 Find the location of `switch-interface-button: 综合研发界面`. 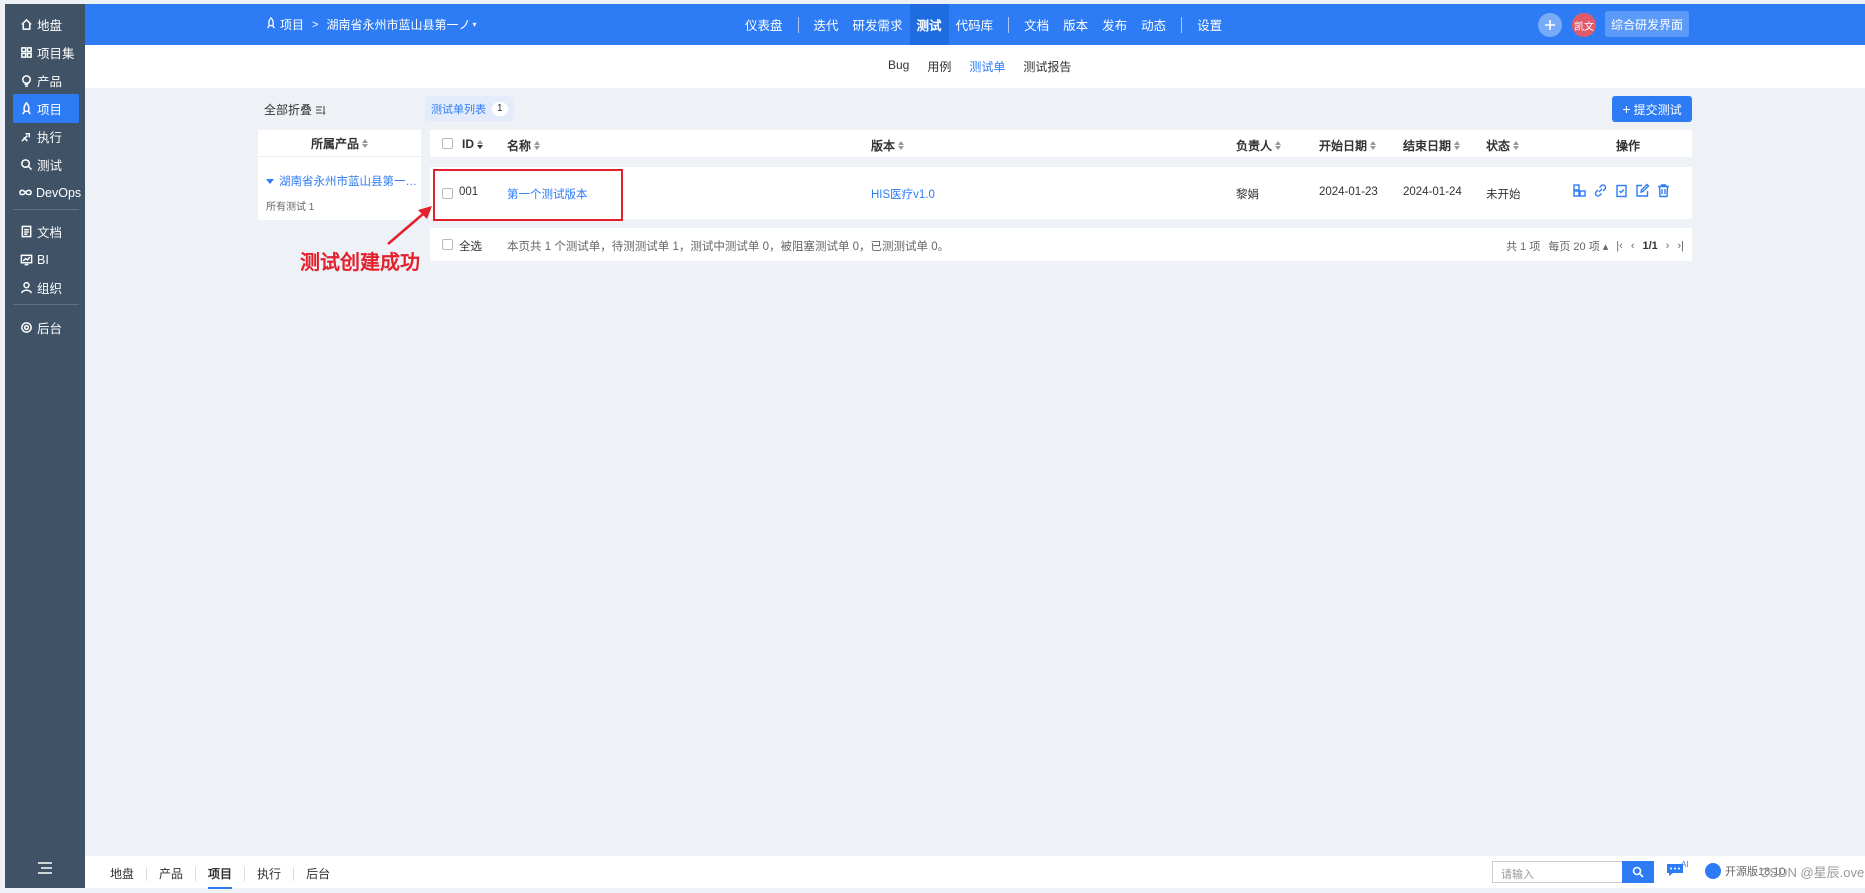

switch-interface-button: 综合研发界面 is located at coordinates (1647, 24).